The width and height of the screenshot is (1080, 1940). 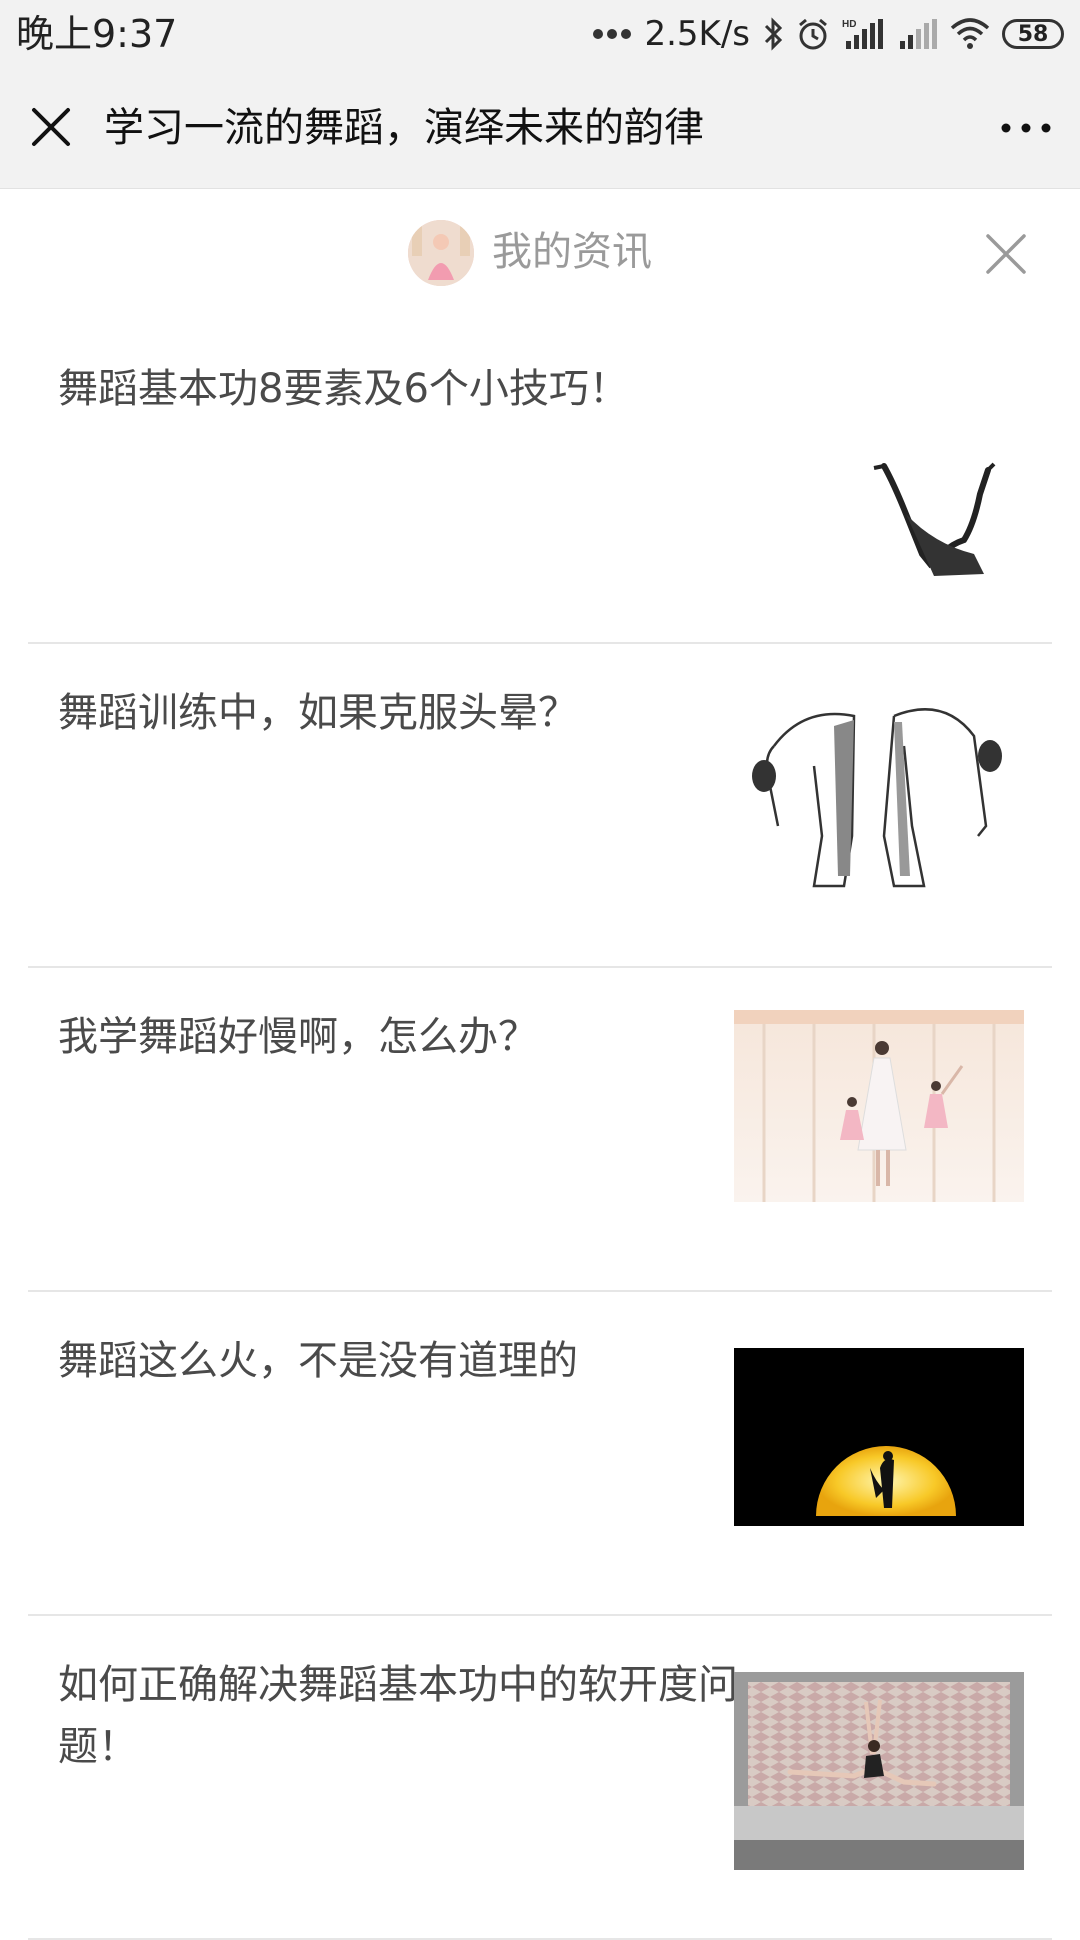 I want to click on panel-header: 我的资讯, so click(x=540, y=253).